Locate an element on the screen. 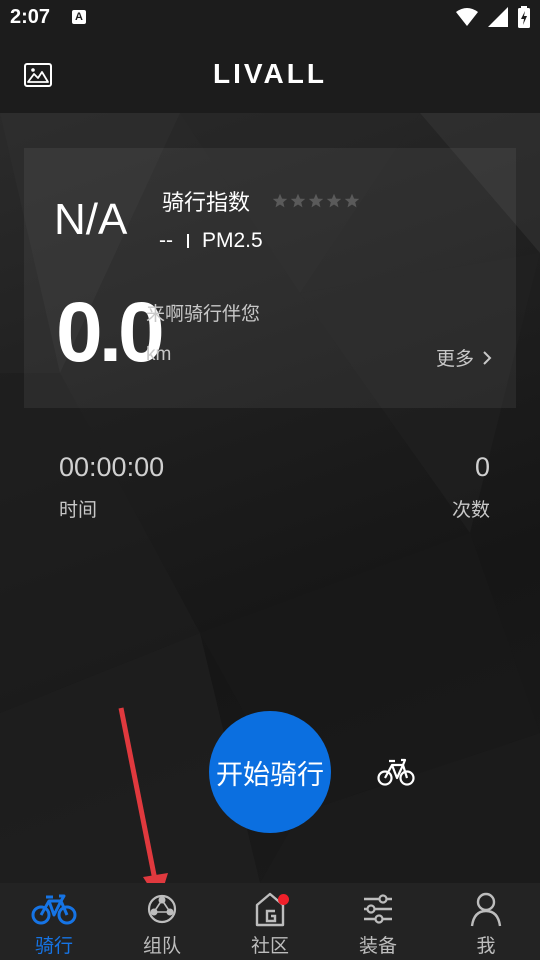 The width and height of the screenshot is (540, 960). start-ride-button: 开始骑行 is located at coordinates (270, 772).